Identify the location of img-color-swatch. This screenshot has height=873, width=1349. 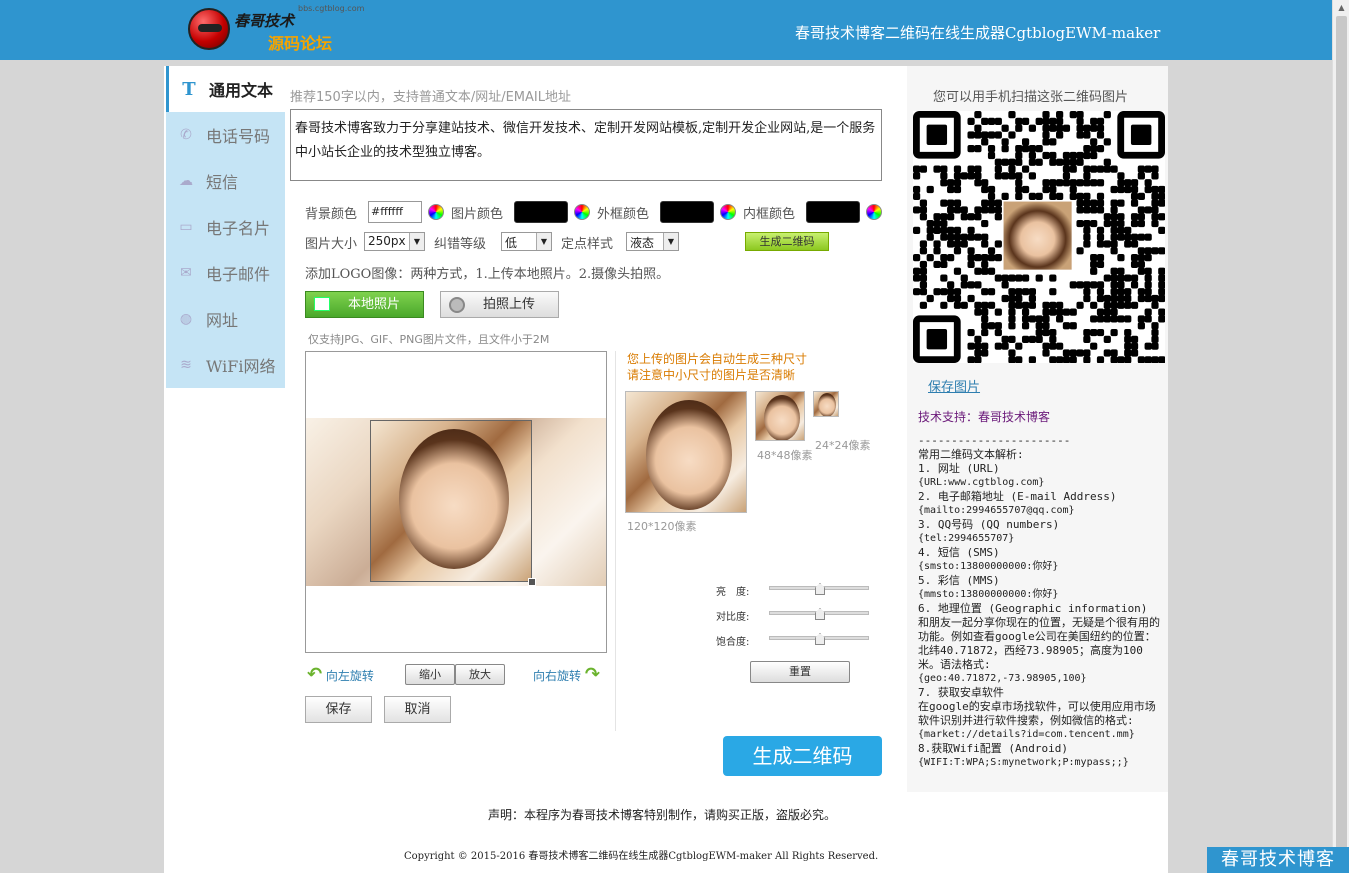
(541, 212).